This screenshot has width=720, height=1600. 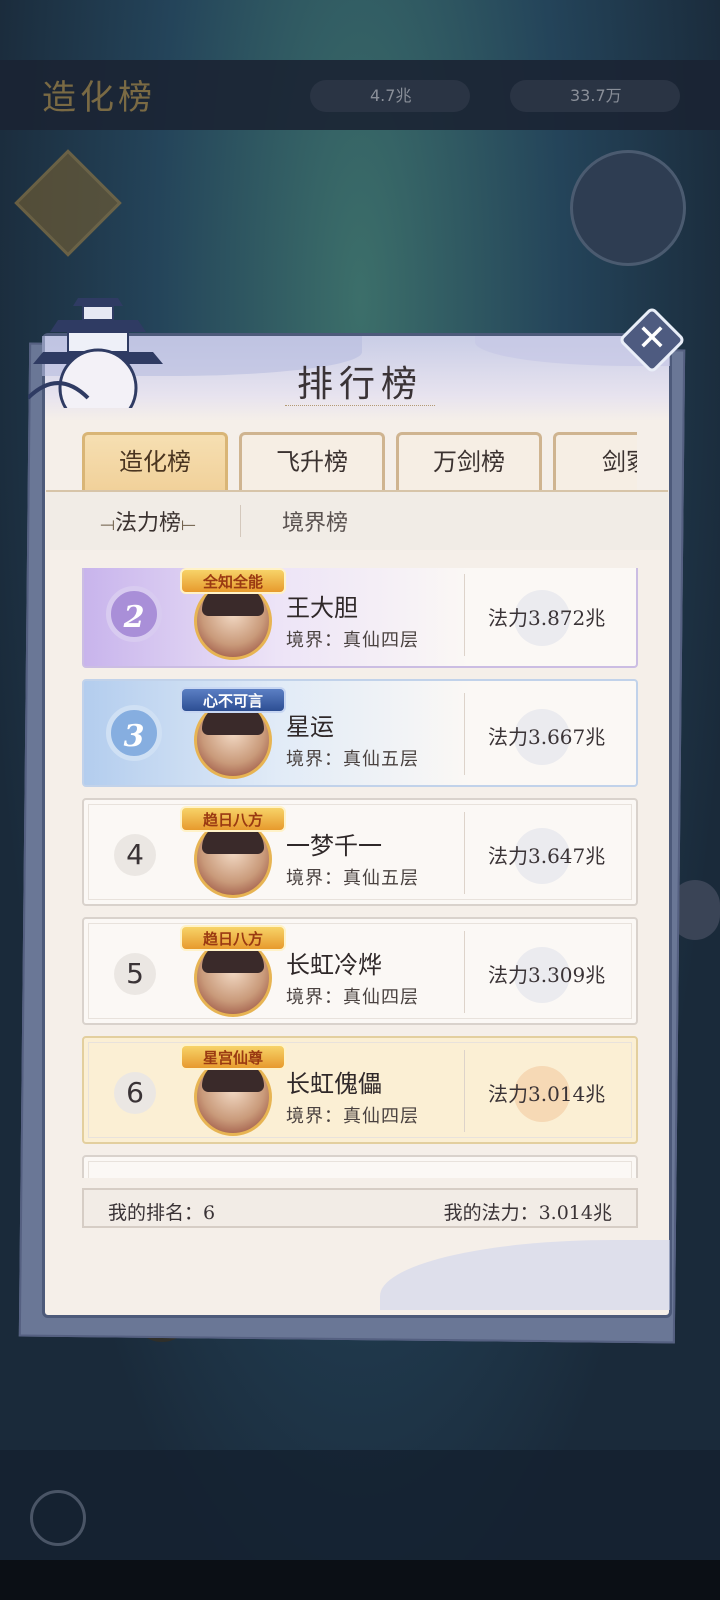 I want to click on subtab-fali: ⟞法力榜⟝, so click(x=148, y=521).